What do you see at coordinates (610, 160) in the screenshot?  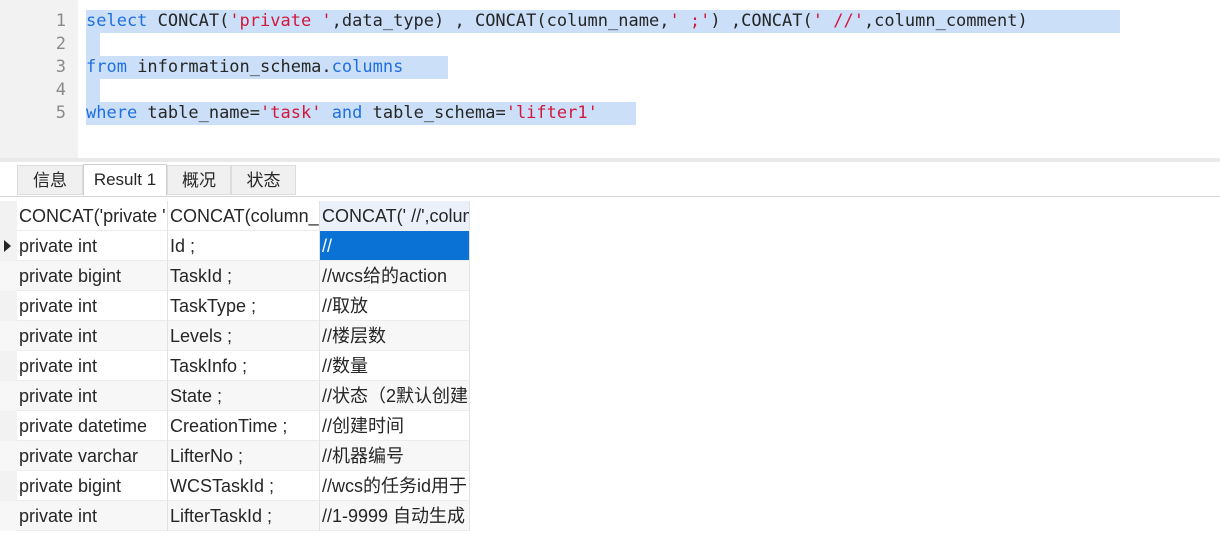 I see `editor-result-divider` at bounding box center [610, 160].